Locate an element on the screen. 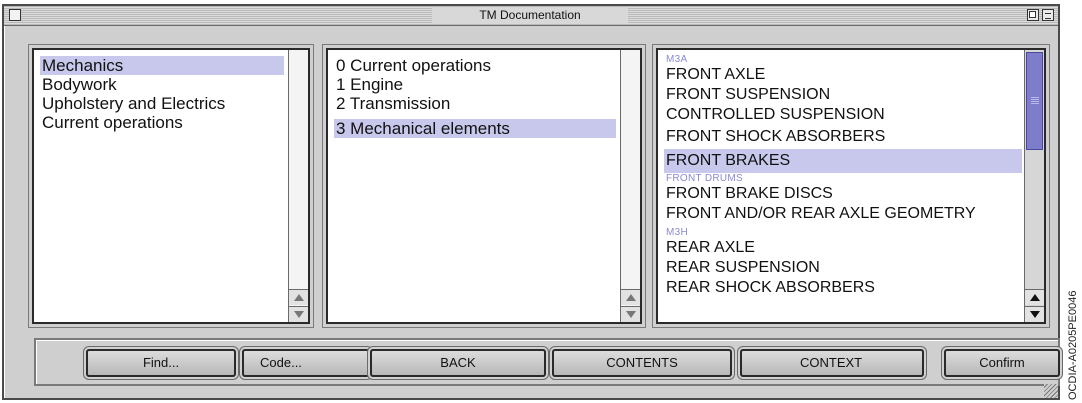 The height and width of the screenshot is (403, 1082). zoom-box-icon is located at coordinates (1033, 15).